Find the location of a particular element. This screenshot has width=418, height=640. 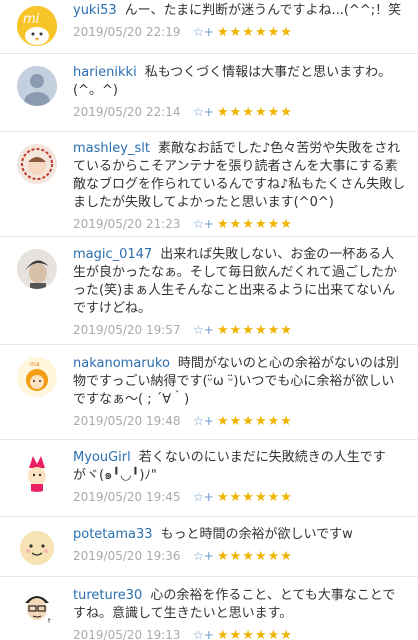

avatar-mashley_slt is located at coordinates (37, 164).